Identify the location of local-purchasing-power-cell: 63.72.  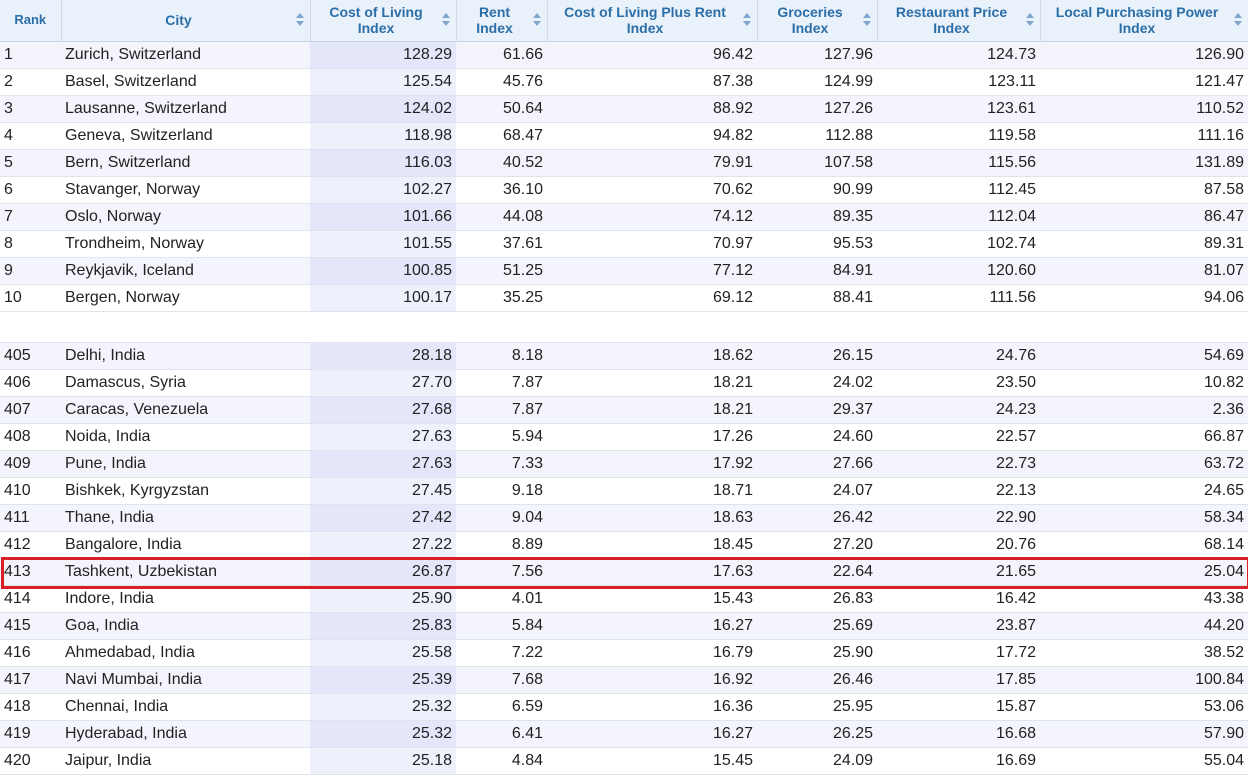
(1144, 464).